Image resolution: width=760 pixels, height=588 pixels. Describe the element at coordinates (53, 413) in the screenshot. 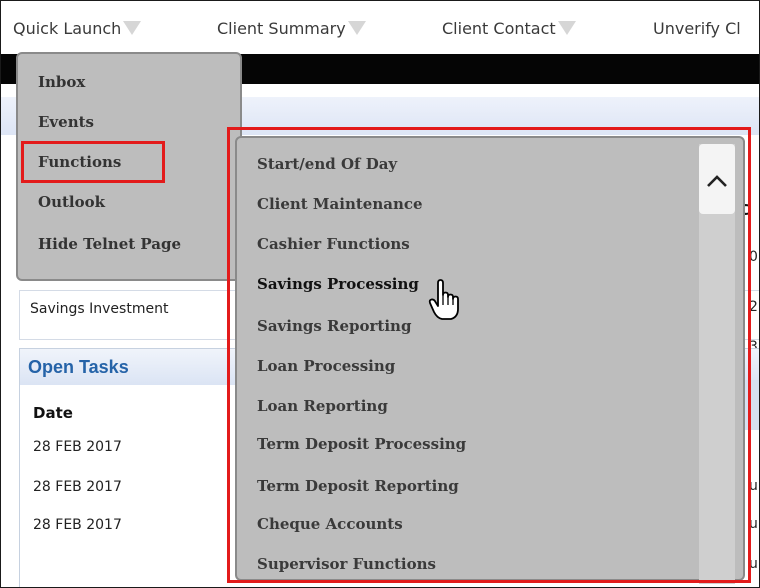

I see `date-column-header: Date` at that location.